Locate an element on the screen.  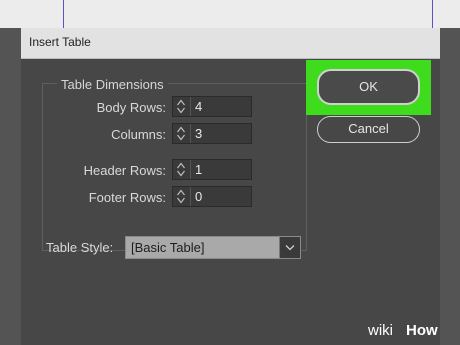
footer-rows-value: 0 is located at coordinates (198, 196).